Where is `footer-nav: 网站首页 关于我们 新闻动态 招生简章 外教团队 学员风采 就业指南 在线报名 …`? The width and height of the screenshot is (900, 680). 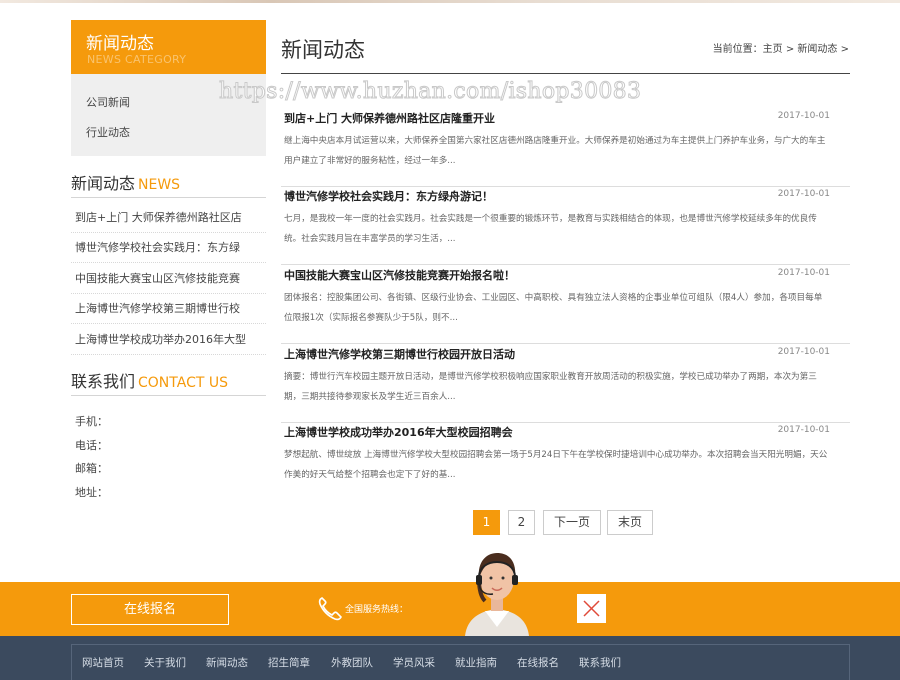
footer-nav: 网站首页 关于我们 新闻动态 招生简章 外教团队 学员风采 就业指南 在线报名 … is located at coordinates (460, 662).